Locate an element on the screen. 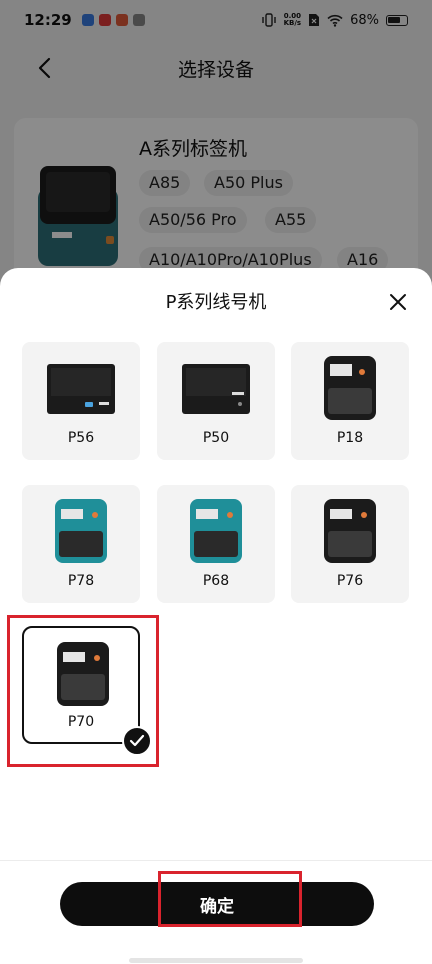 The height and width of the screenshot is (964, 432). selected-device-highlight is located at coordinates (83, 691).